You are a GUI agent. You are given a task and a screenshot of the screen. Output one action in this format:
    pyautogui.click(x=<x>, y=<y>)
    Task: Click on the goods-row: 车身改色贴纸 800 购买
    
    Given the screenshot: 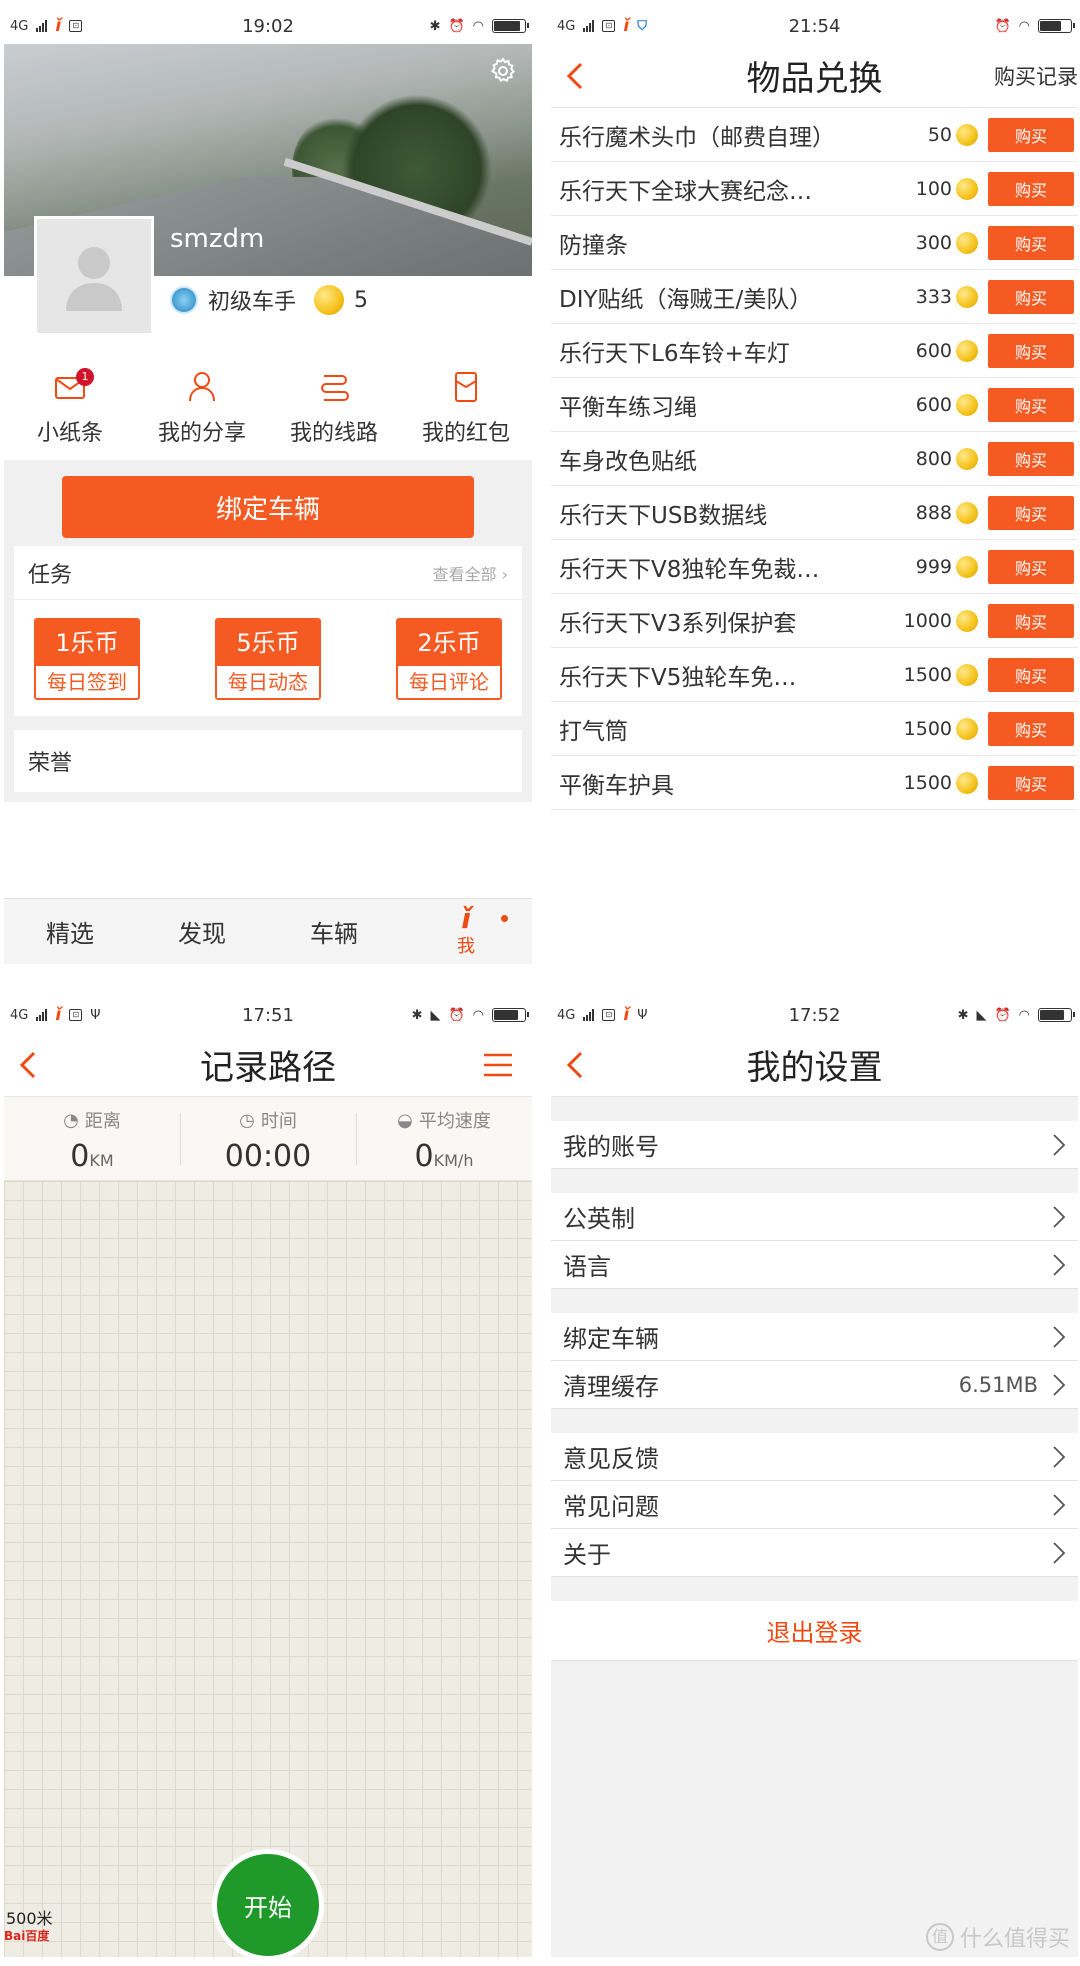 What is the action you would take?
    pyautogui.click(x=814, y=459)
    